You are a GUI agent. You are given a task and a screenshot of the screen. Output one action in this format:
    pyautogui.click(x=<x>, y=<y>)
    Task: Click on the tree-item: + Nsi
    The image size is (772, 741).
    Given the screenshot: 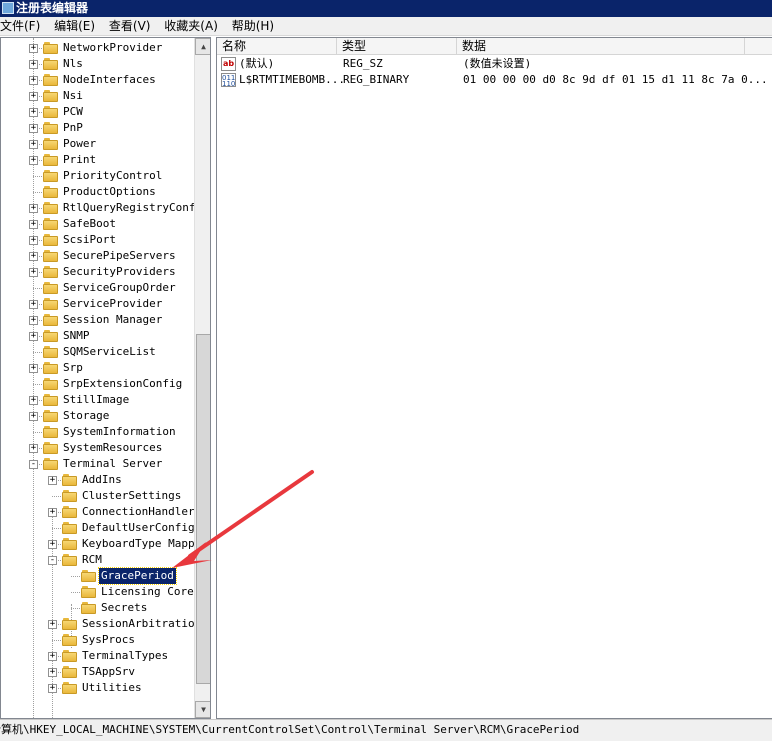 What is the action you would take?
    pyautogui.click(x=97, y=96)
    